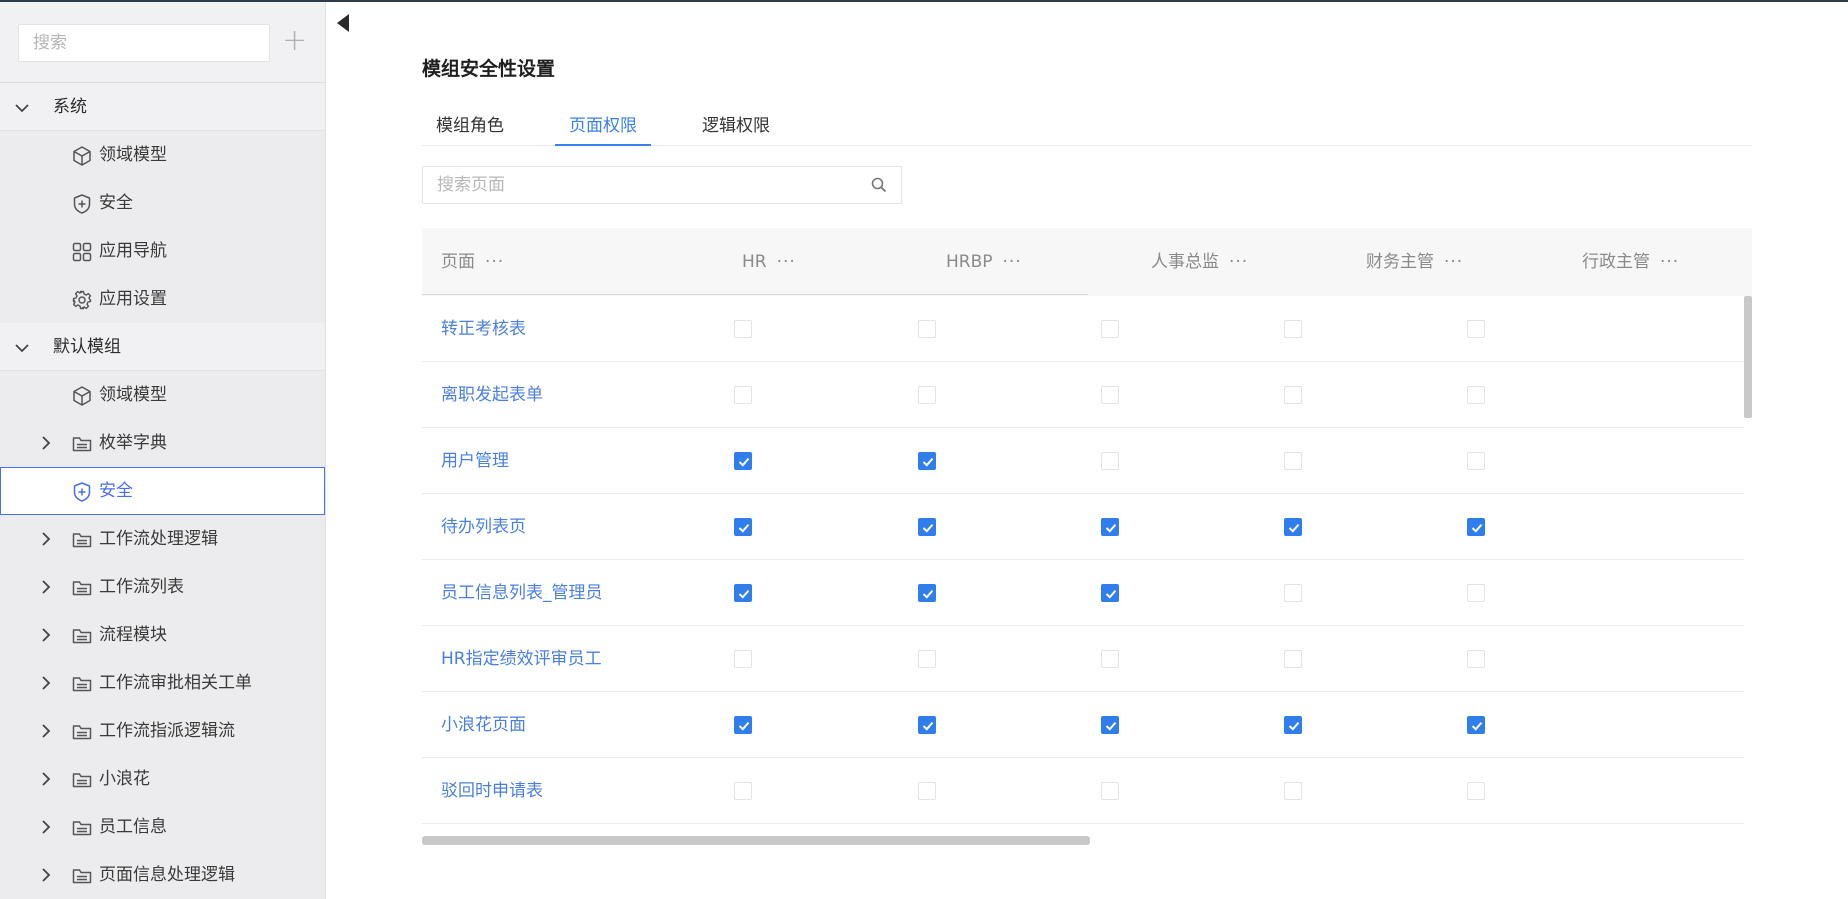  I want to click on sidebar-search-input: 搜索, so click(144, 43).